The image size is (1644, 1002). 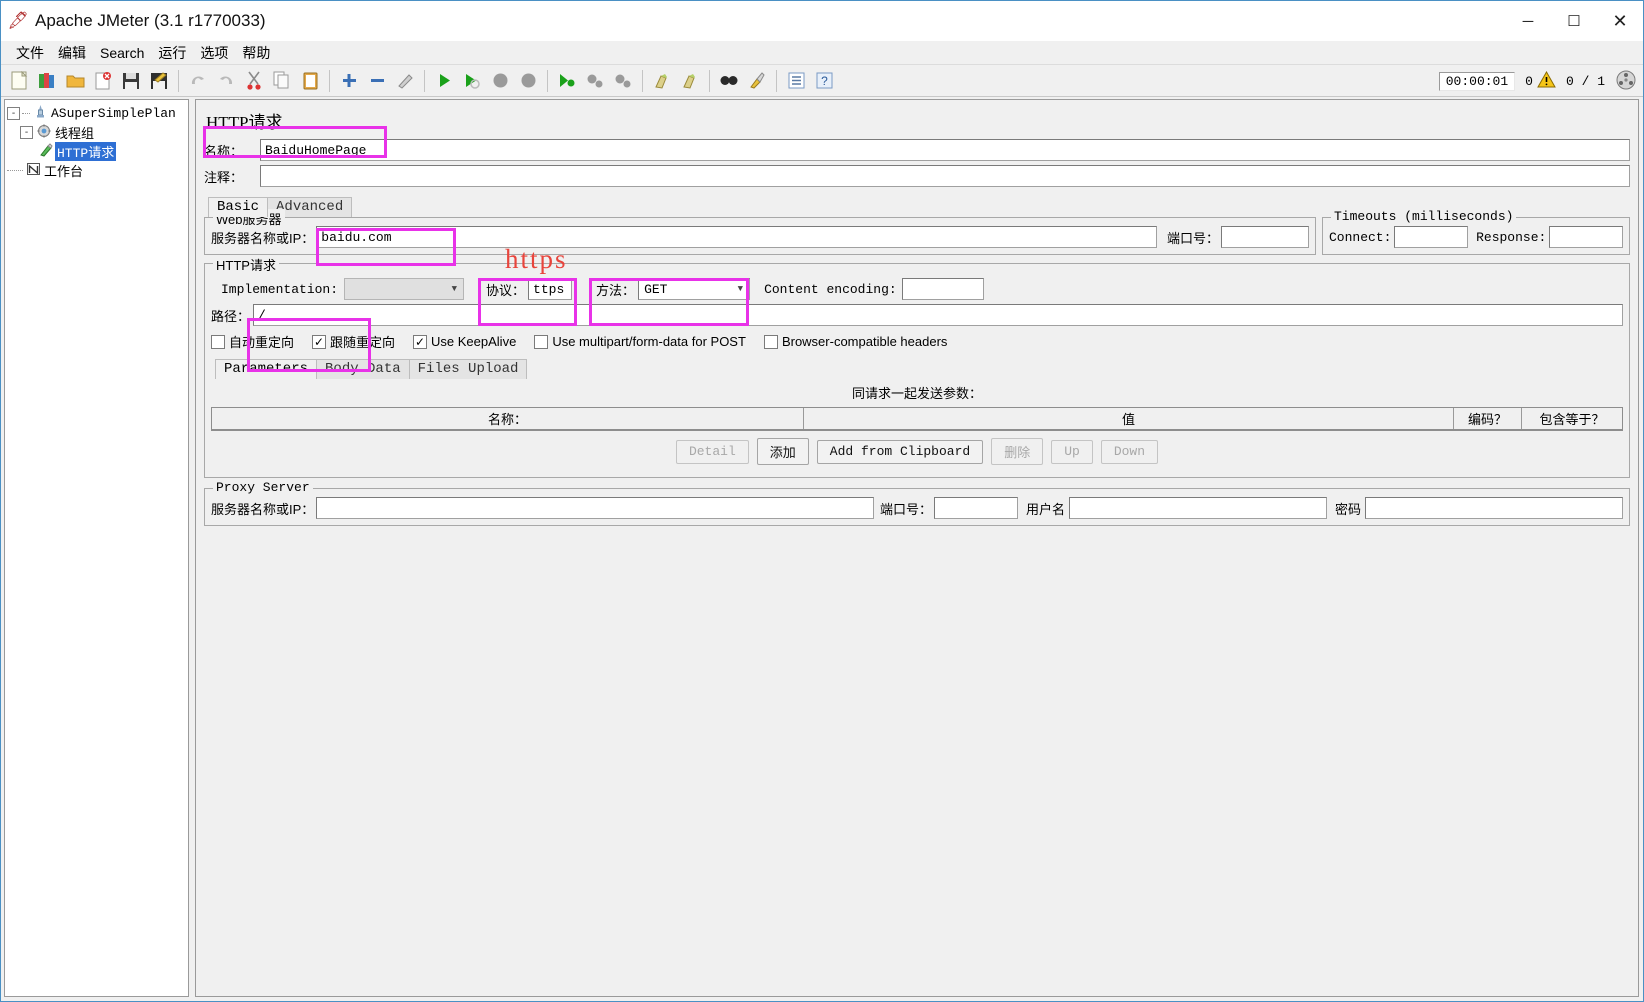 What do you see at coordinates (405, 81) in the screenshot?
I see `toggle-icon` at bounding box center [405, 81].